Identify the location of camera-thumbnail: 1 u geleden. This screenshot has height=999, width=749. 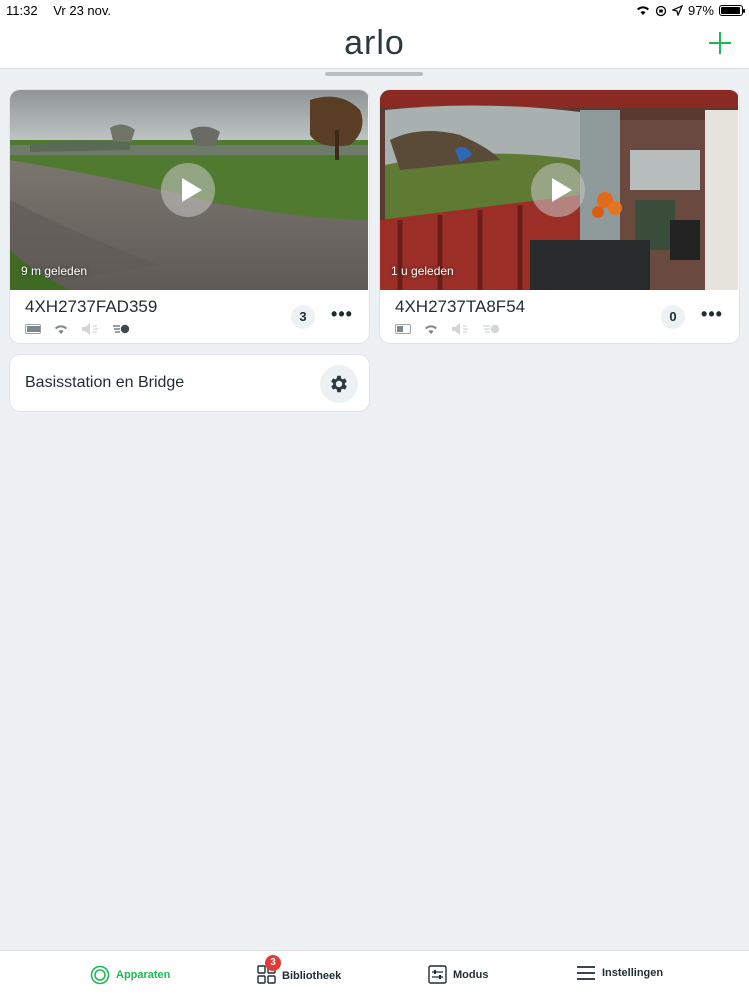
(559, 190).